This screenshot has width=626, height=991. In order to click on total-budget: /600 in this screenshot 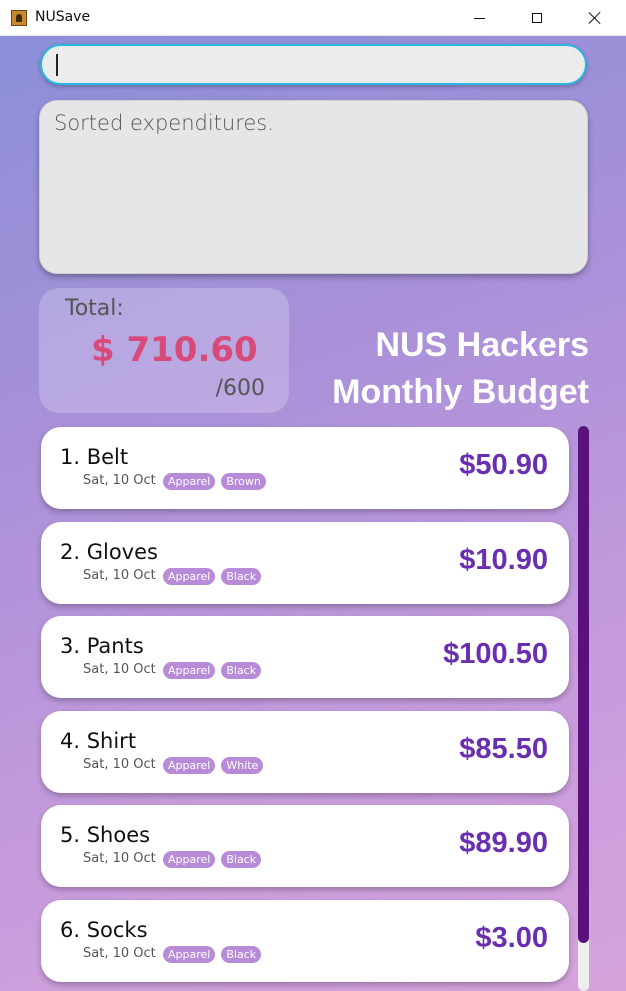, I will do `click(240, 388)`.